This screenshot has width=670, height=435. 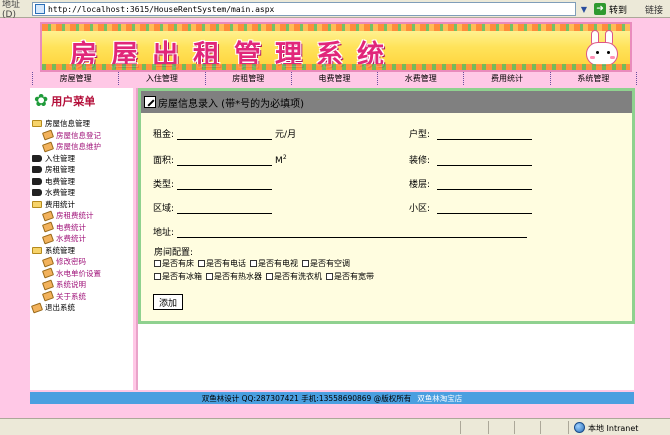 I want to click on address-field: 地址:, so click(x=340, y=231).